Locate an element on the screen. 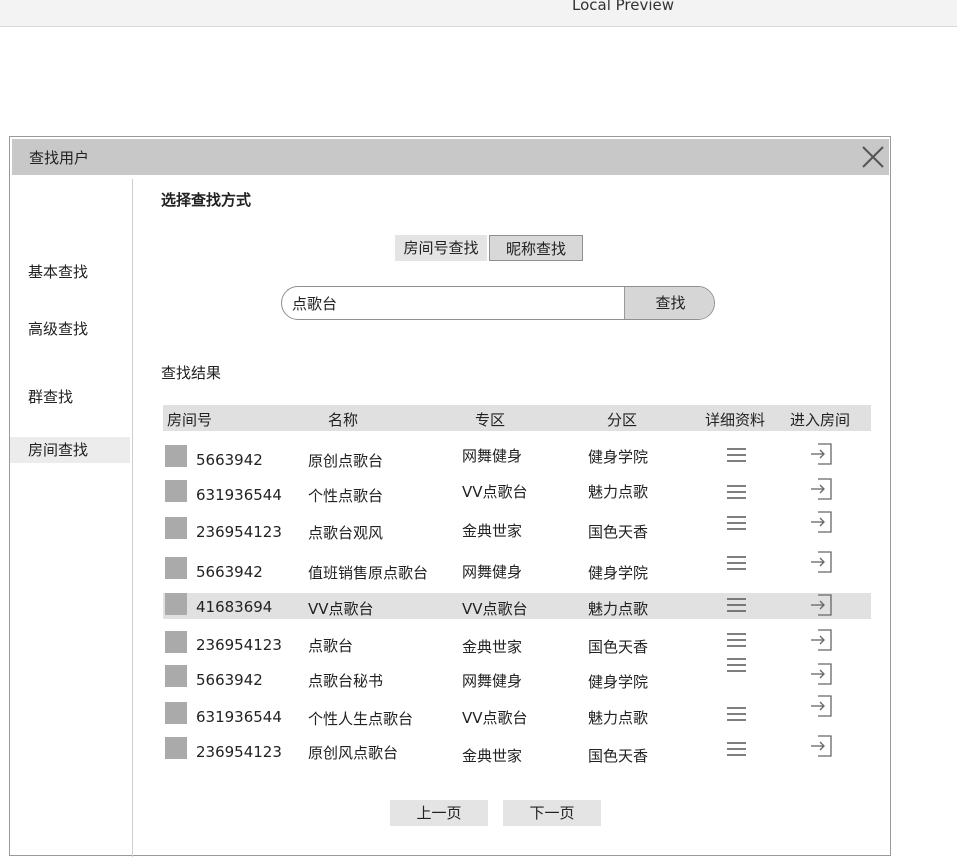 Image resolution: width=957 pixels, height=862 pixels. prev-page-button: 上一页 is located at coordinates (439, 813).